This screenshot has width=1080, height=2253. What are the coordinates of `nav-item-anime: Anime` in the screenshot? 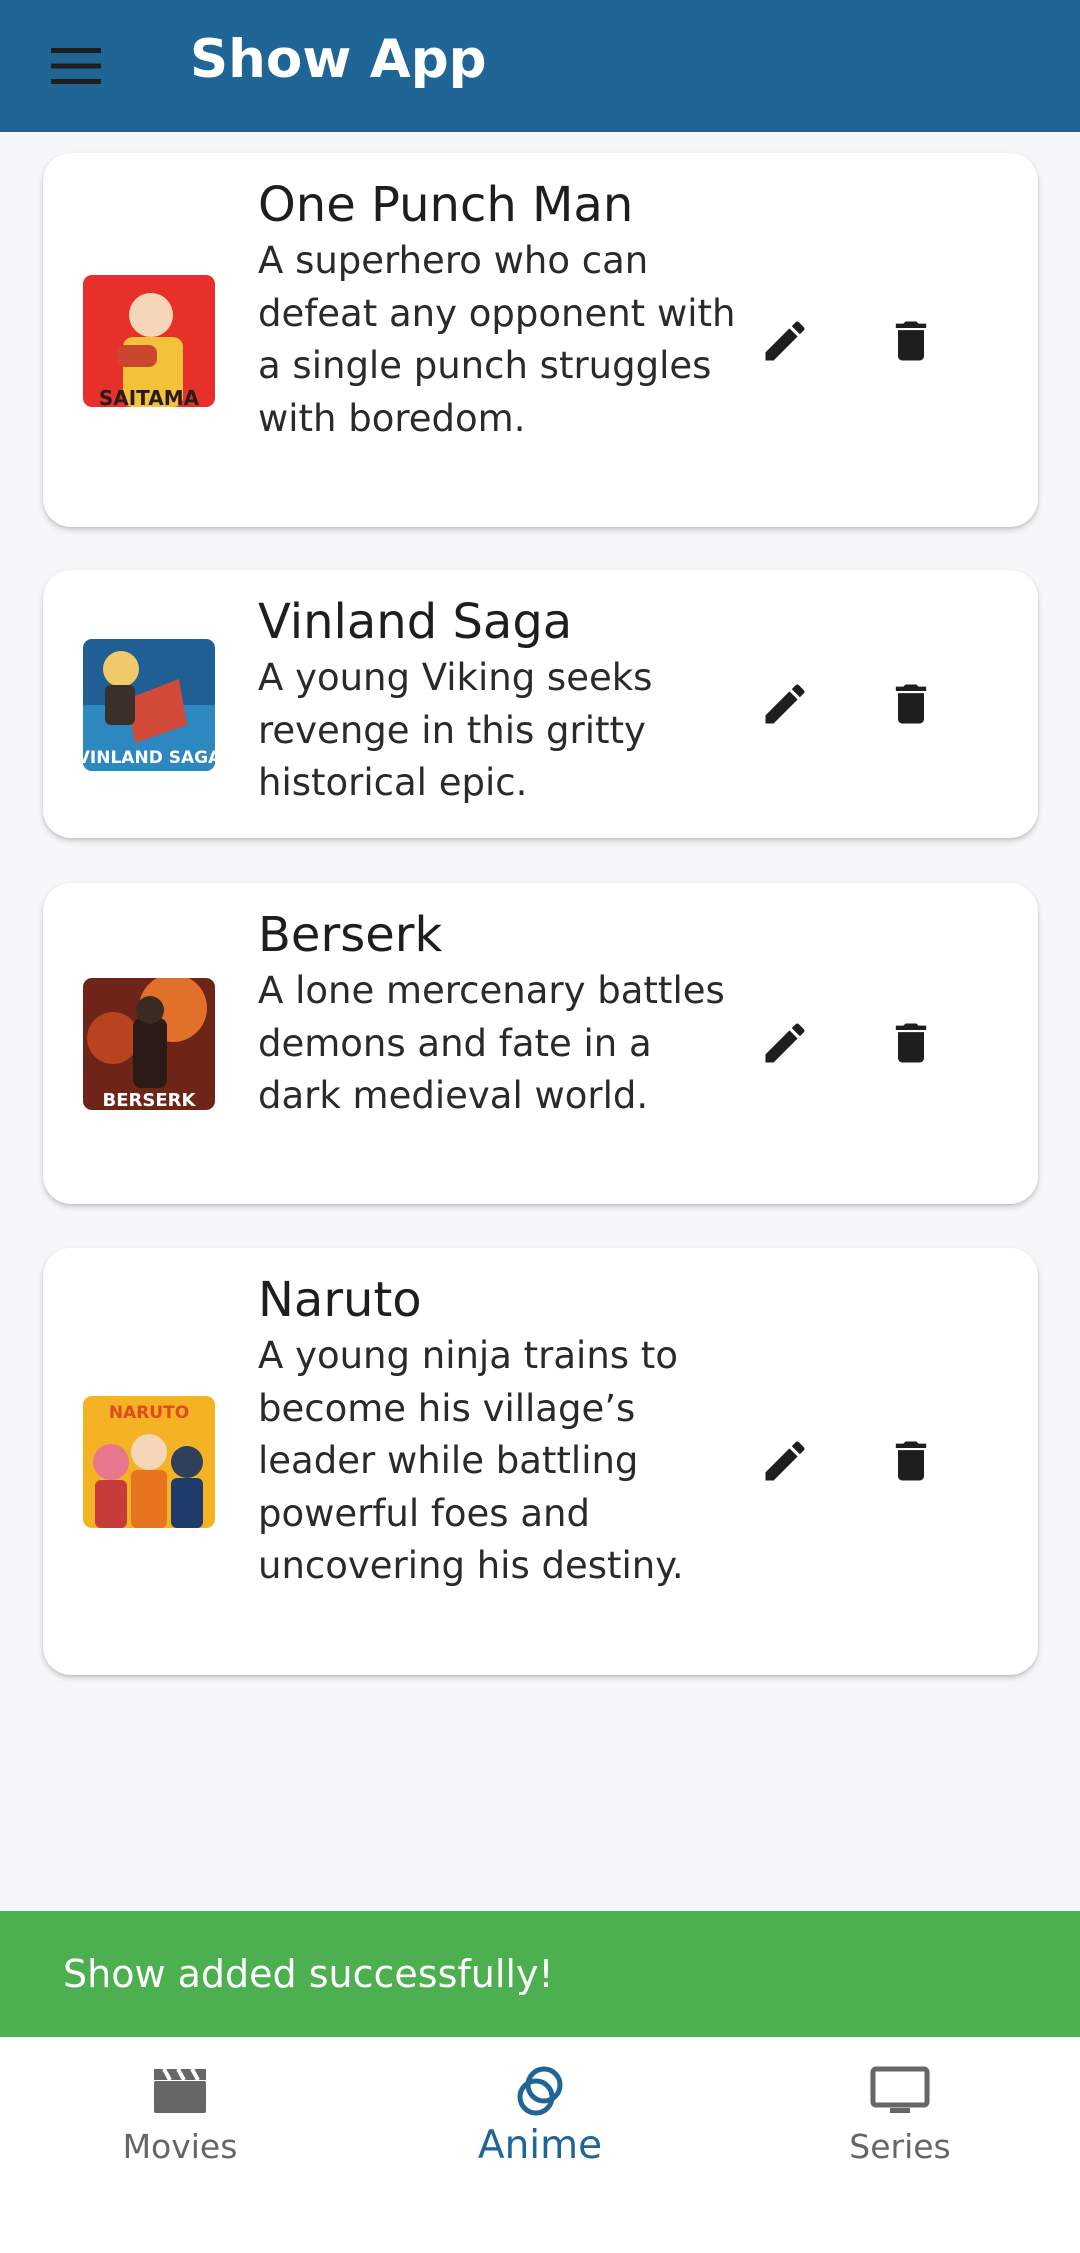 It's located at (540, 2117).